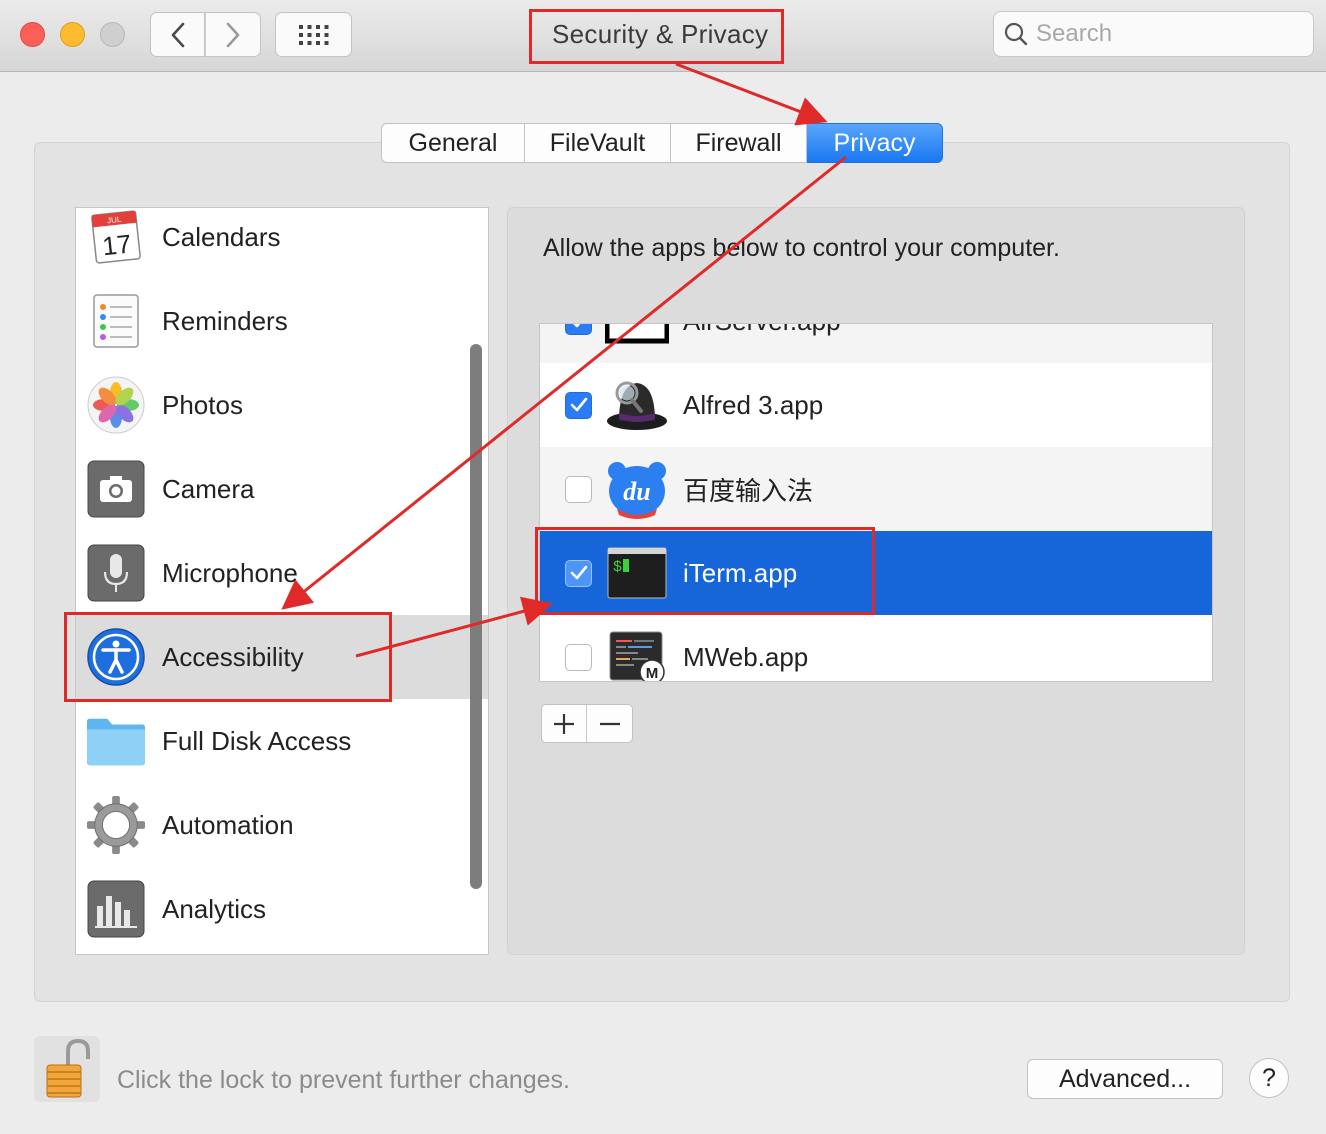  I want to click on sidebar-item-label: Full Disk Access, so click(257, 740).